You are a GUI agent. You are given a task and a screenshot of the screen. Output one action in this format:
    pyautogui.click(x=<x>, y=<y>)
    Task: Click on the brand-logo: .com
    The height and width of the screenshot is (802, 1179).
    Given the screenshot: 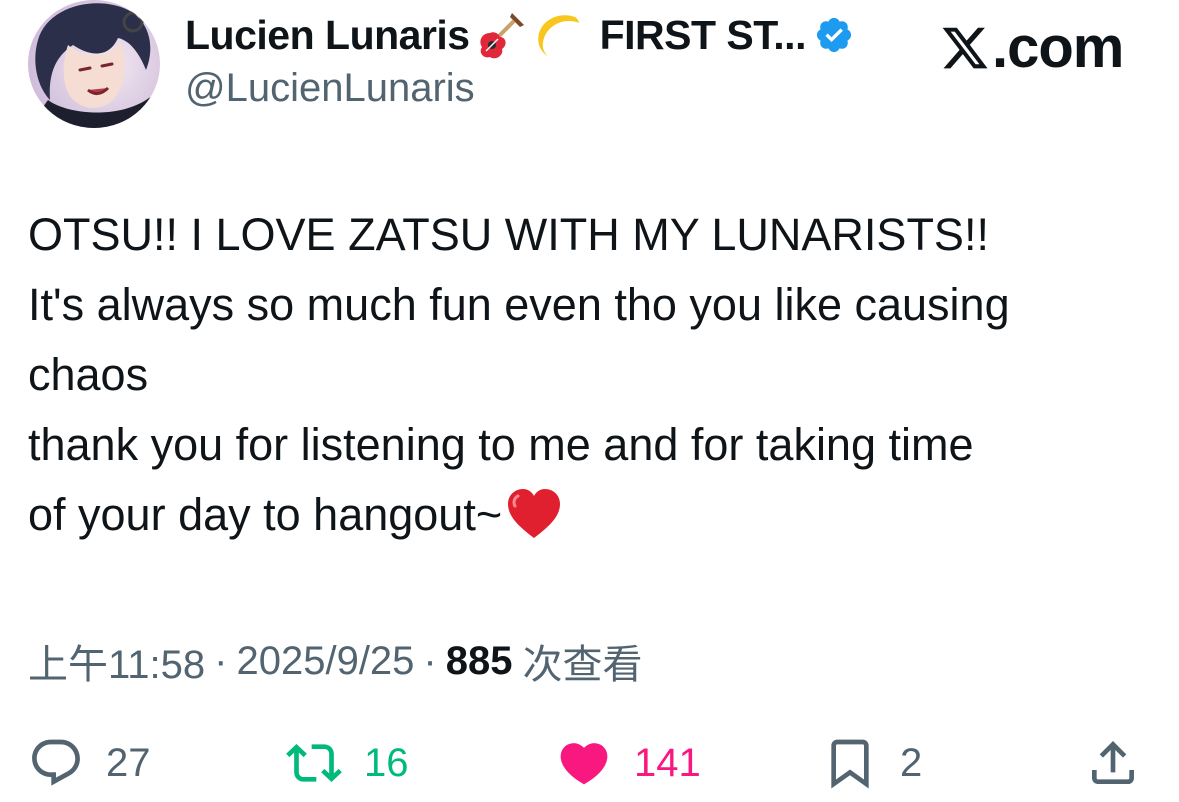 What is the action you would take?
    pyautogui.click(x=1032, y=47)
    